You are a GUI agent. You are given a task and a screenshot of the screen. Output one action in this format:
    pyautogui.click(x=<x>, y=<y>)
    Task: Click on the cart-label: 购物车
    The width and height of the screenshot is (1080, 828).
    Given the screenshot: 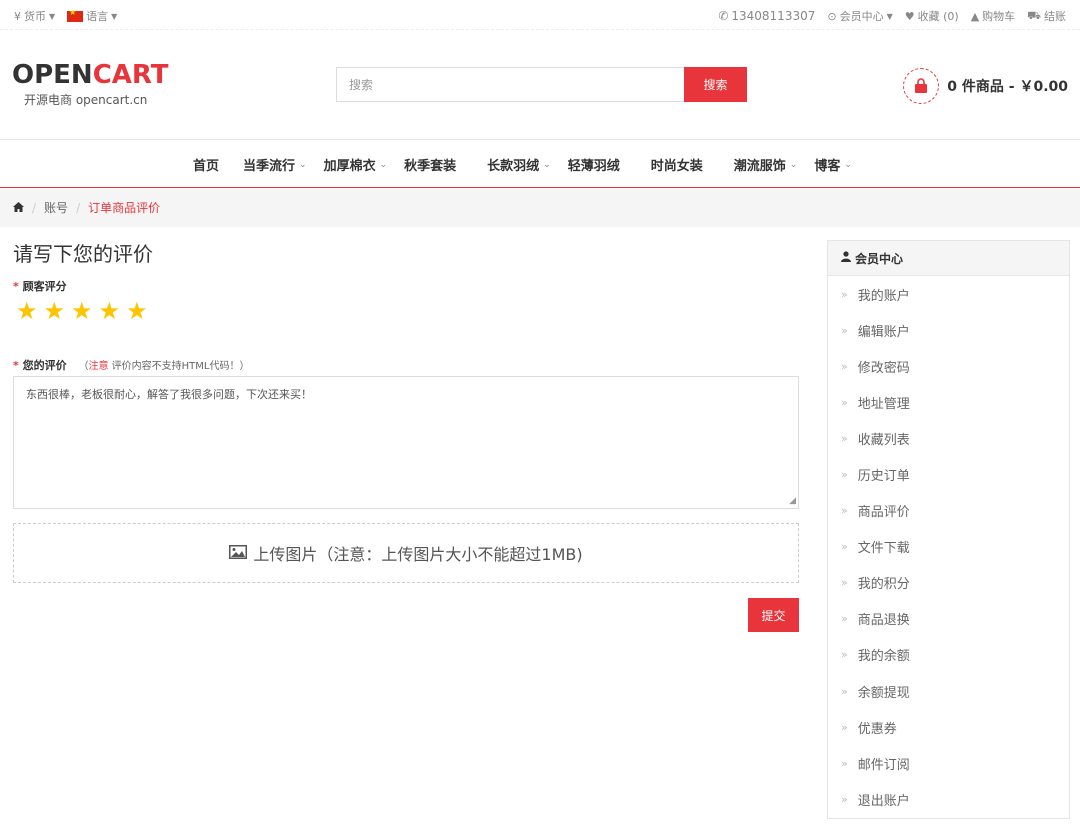 What is the action you would take?
    pyautogui.click(x=999, y=16)
    